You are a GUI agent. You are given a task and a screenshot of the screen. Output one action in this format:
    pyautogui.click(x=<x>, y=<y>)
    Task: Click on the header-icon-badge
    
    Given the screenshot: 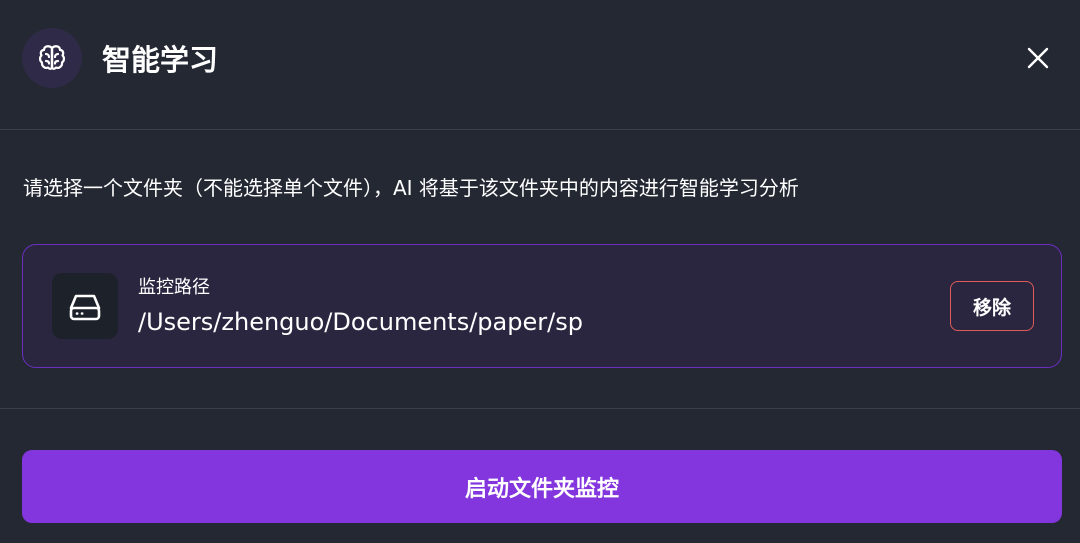 What is the action you would take?
    pyautogui.click(x=52, y=58)
    